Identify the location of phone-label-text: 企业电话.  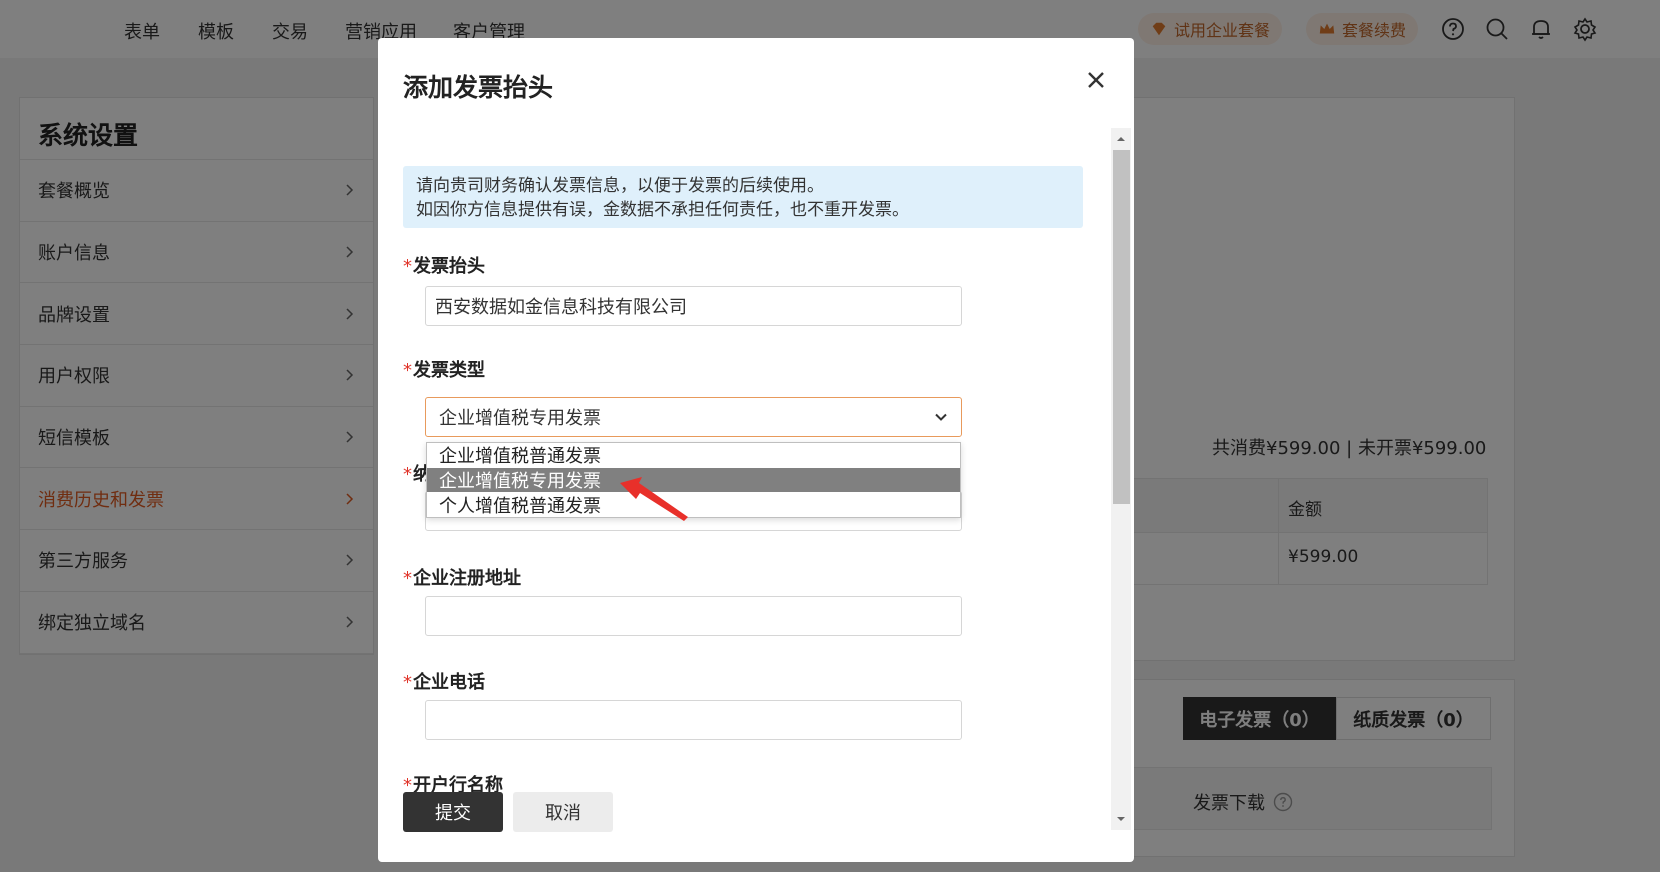
(449, 682).